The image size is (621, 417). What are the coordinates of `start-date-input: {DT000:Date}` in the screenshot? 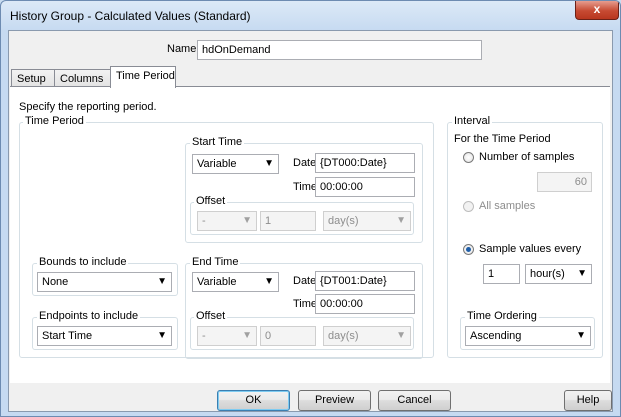 It's located at (365, 163).